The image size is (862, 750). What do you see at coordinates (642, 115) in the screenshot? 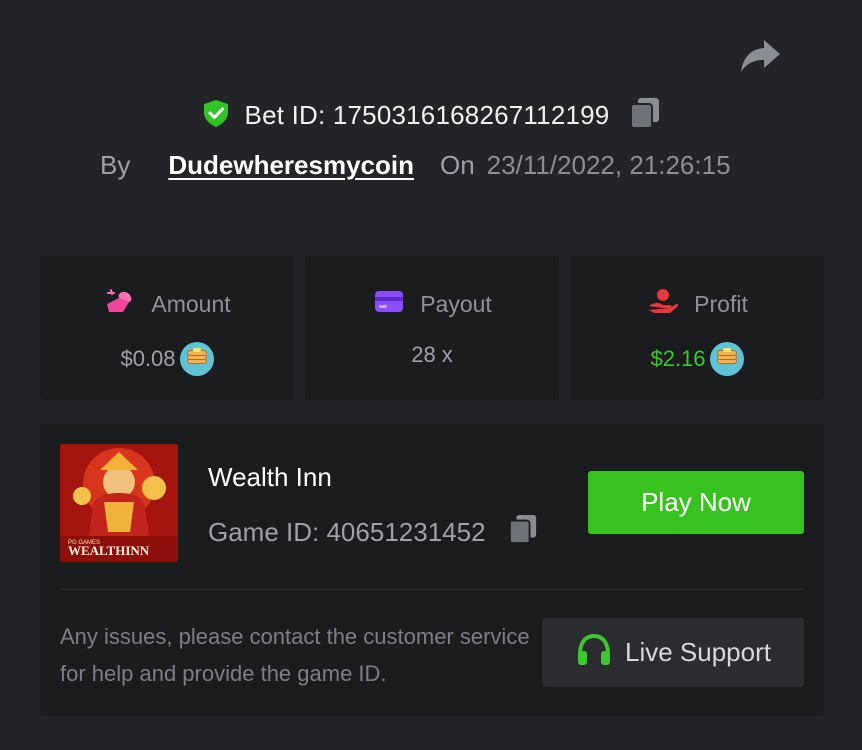
I see `copy-bet-id-icon` at bounding box center [642, 115].